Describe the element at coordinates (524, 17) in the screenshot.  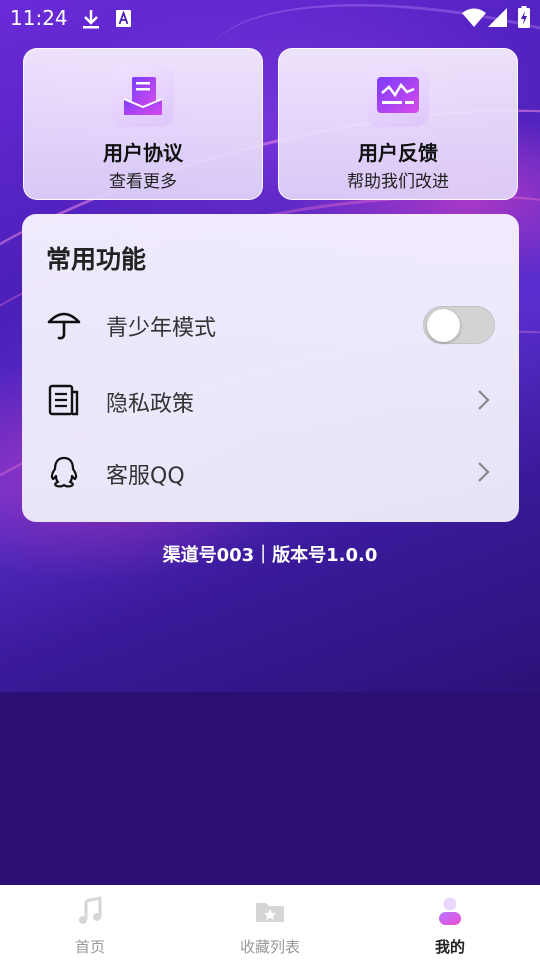
I see `battery-charging-icon` at that location.